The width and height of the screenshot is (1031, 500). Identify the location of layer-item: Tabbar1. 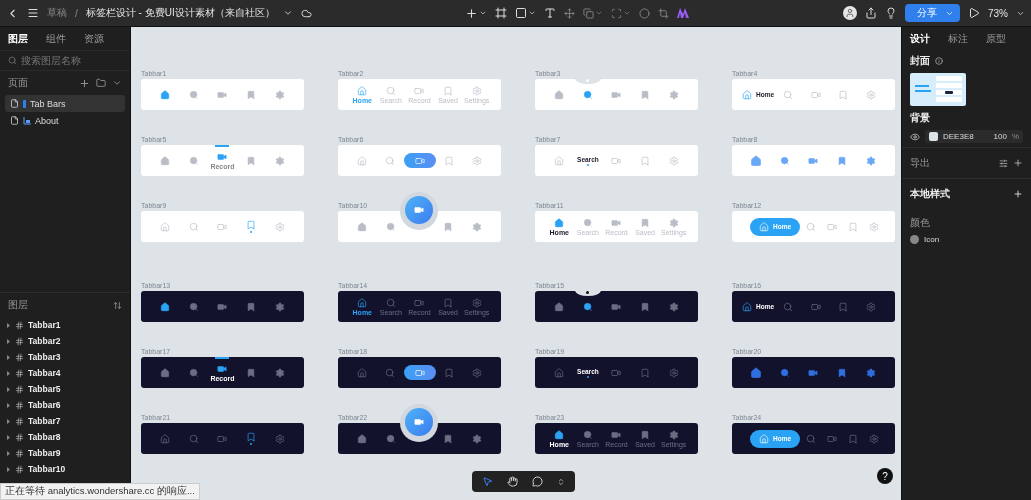
(65, 325).